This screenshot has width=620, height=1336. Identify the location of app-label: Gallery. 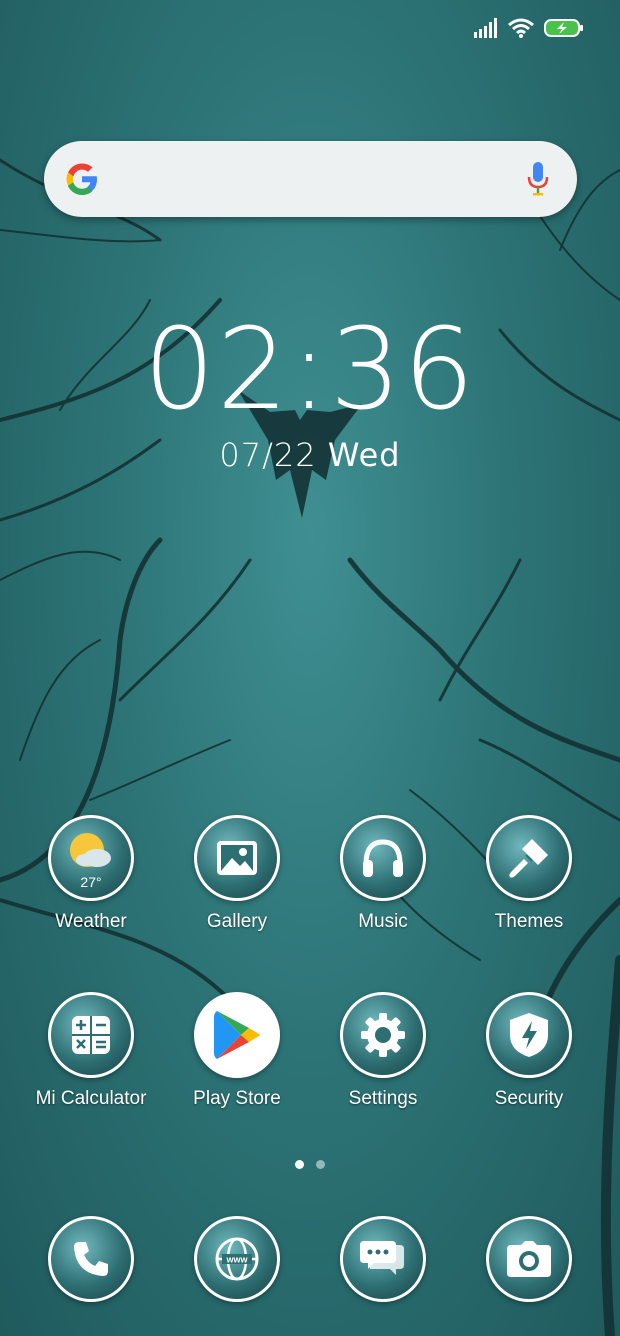
(237, 921).